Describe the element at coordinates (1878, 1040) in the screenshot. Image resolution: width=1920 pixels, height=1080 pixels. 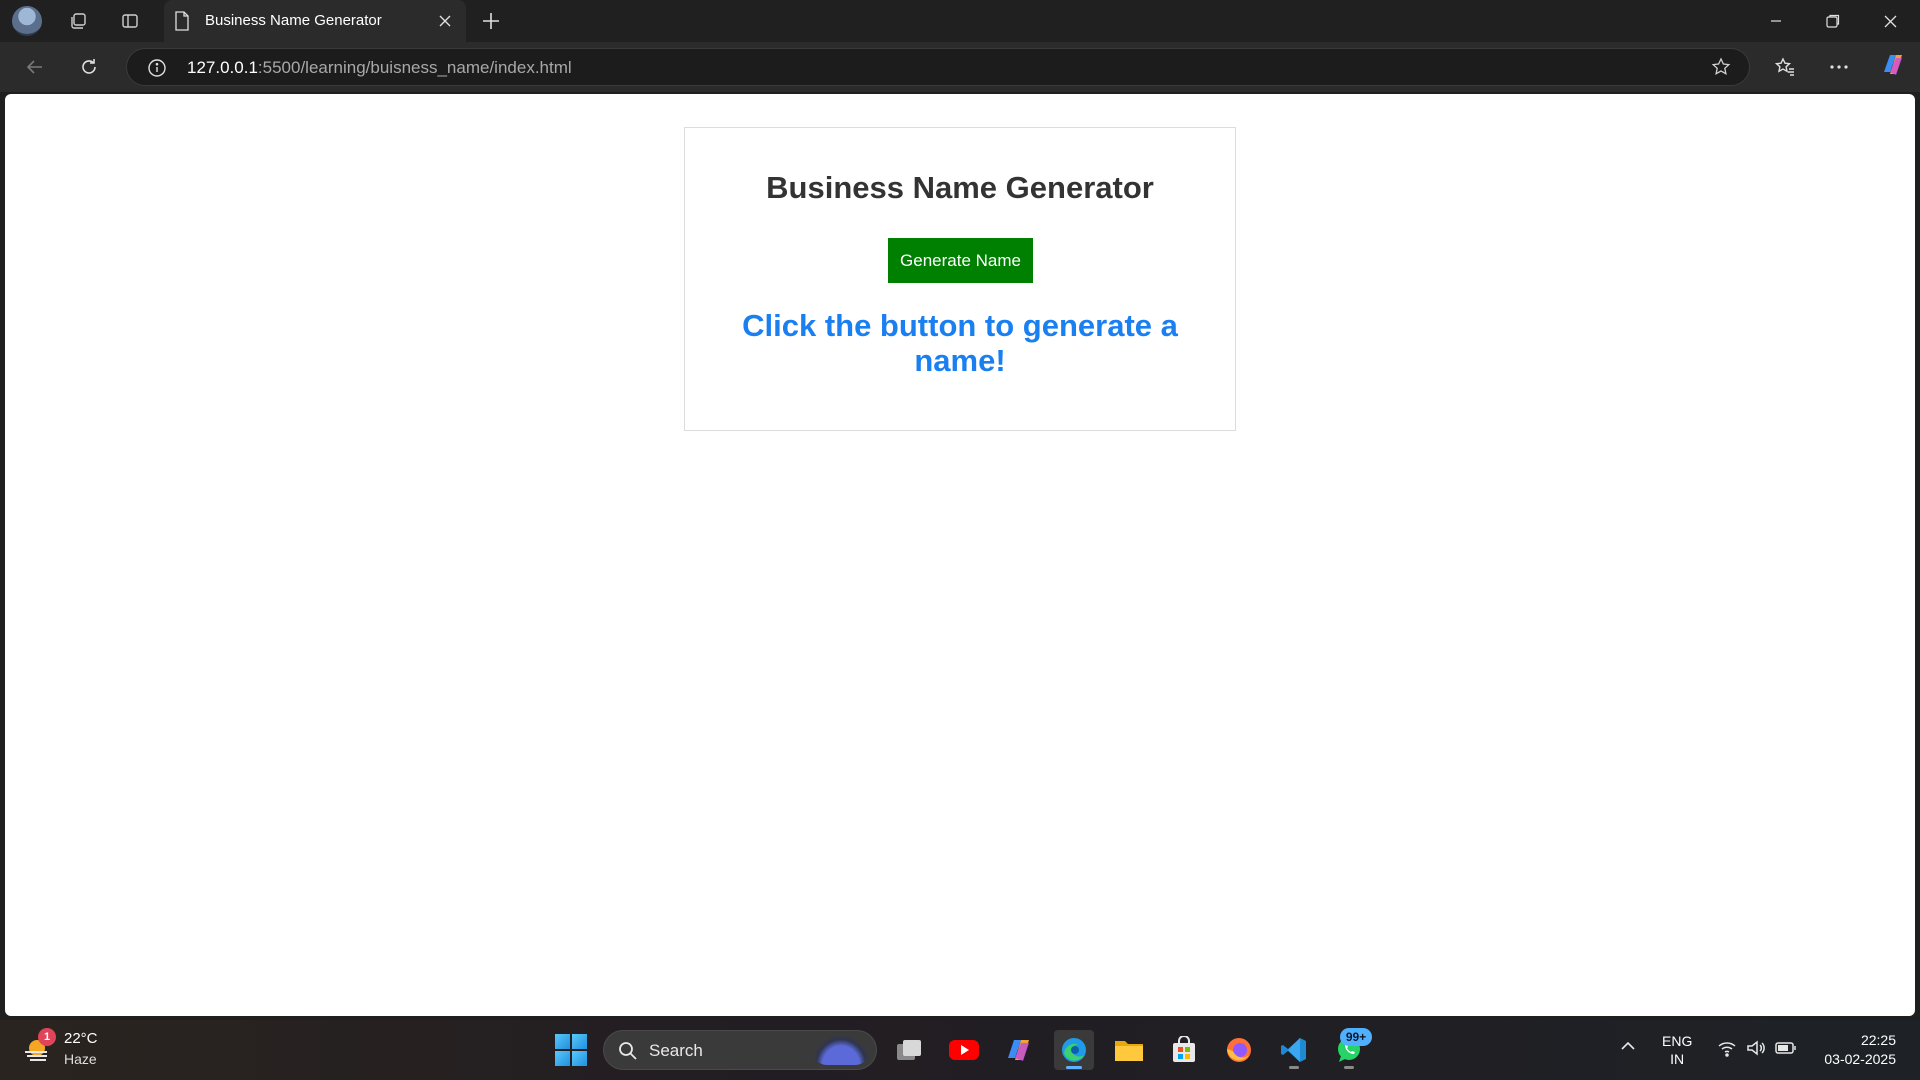
I see `clock-time: 22:25` at that location.